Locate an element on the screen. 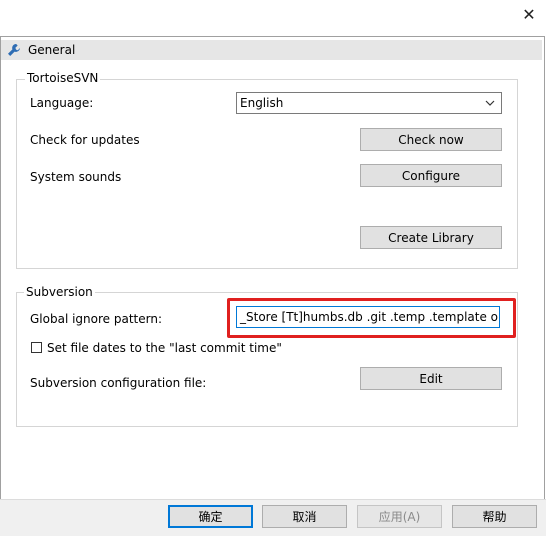 This screenshot has width=546, height=536. page-title: General is located at coordinates (52, 50).